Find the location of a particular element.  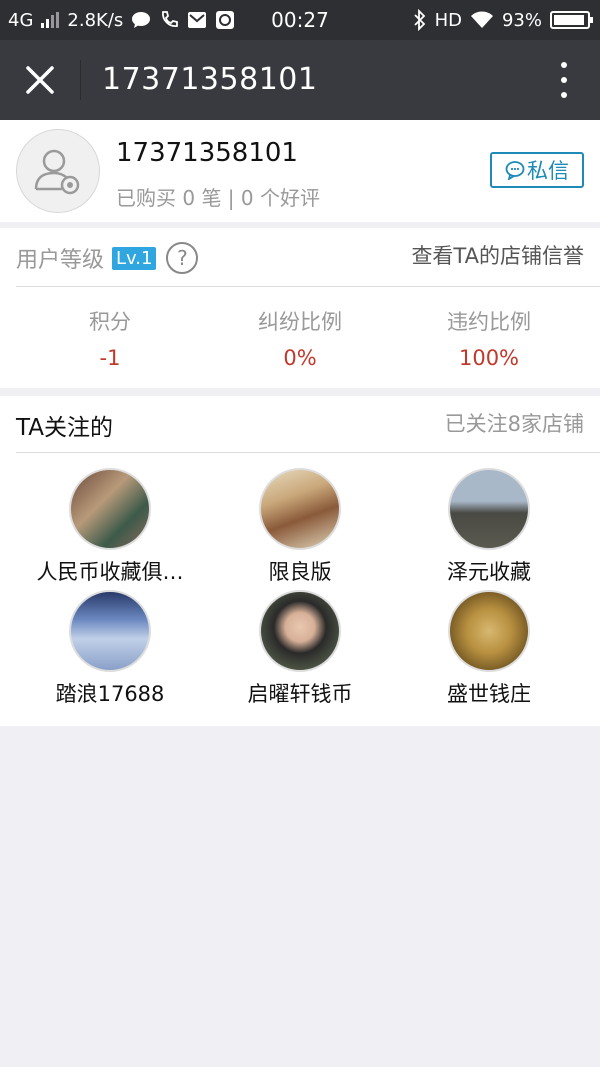

level-badge: Lv.1 is located at coordinates (134, 258).